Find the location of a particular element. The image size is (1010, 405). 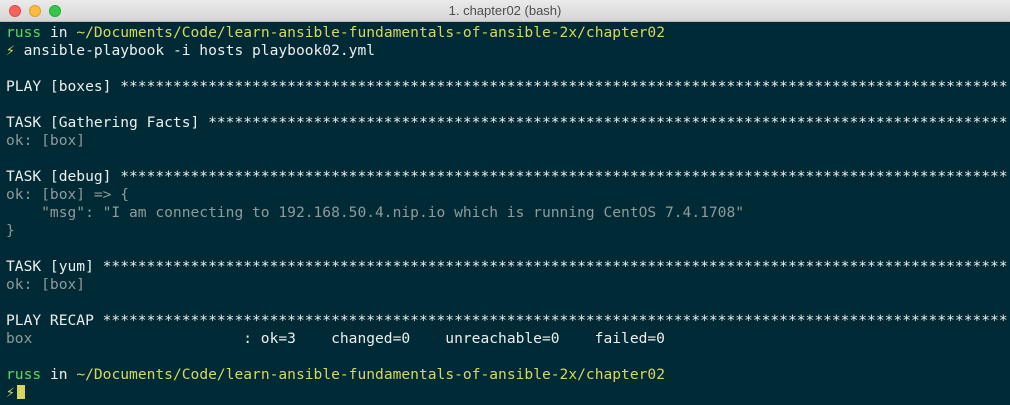

input-line: ⚡ is located at coordinates (508, 393).